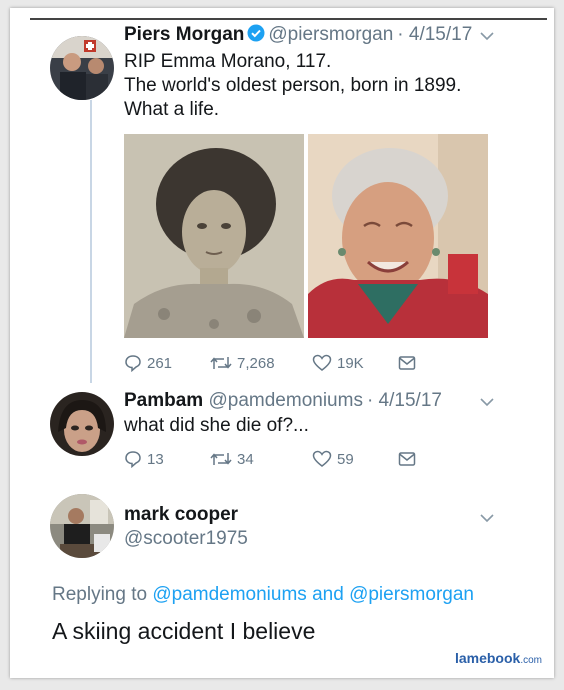  What do you see at coordinates (531, 660) in the screenshot?
I see `watermark-suffix: .com` at bounding box center [531, 660].